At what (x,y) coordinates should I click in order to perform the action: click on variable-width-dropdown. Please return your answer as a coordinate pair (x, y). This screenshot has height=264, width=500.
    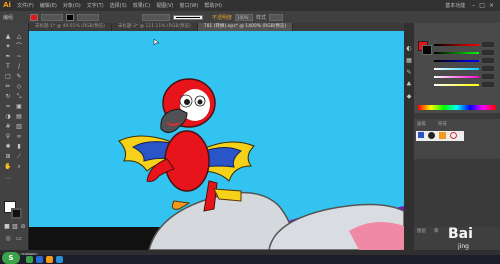
    Looking at the image, I should click on (156, 17).